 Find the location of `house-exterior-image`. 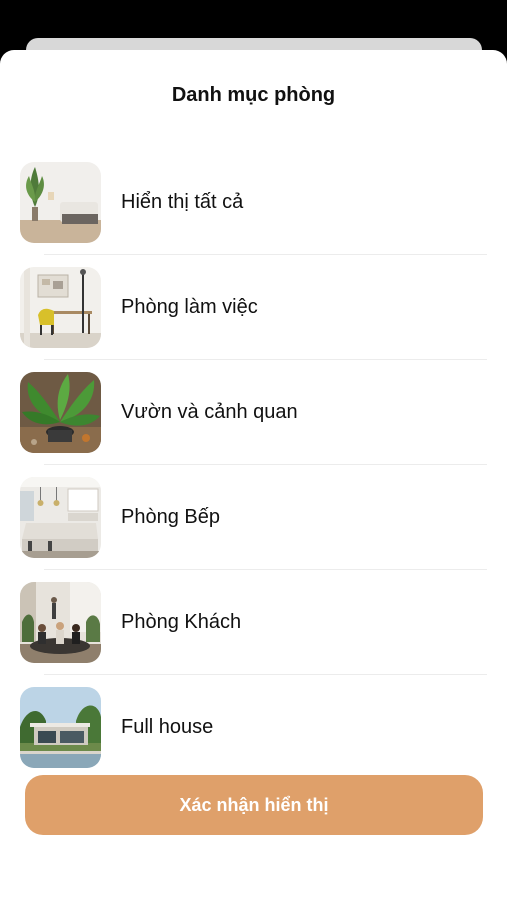

house-exterior-image is located at coordinates (60, 727).